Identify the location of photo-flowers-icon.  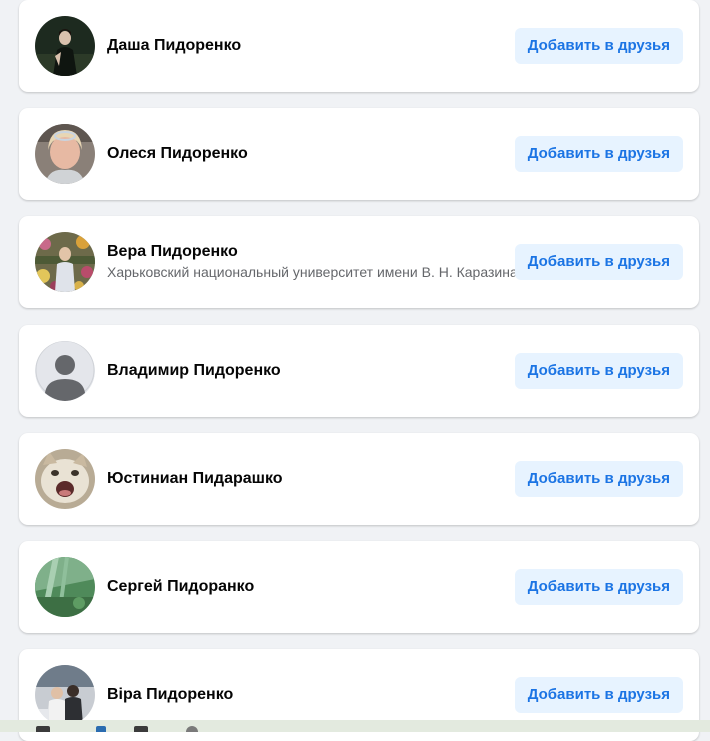
(65, 262).